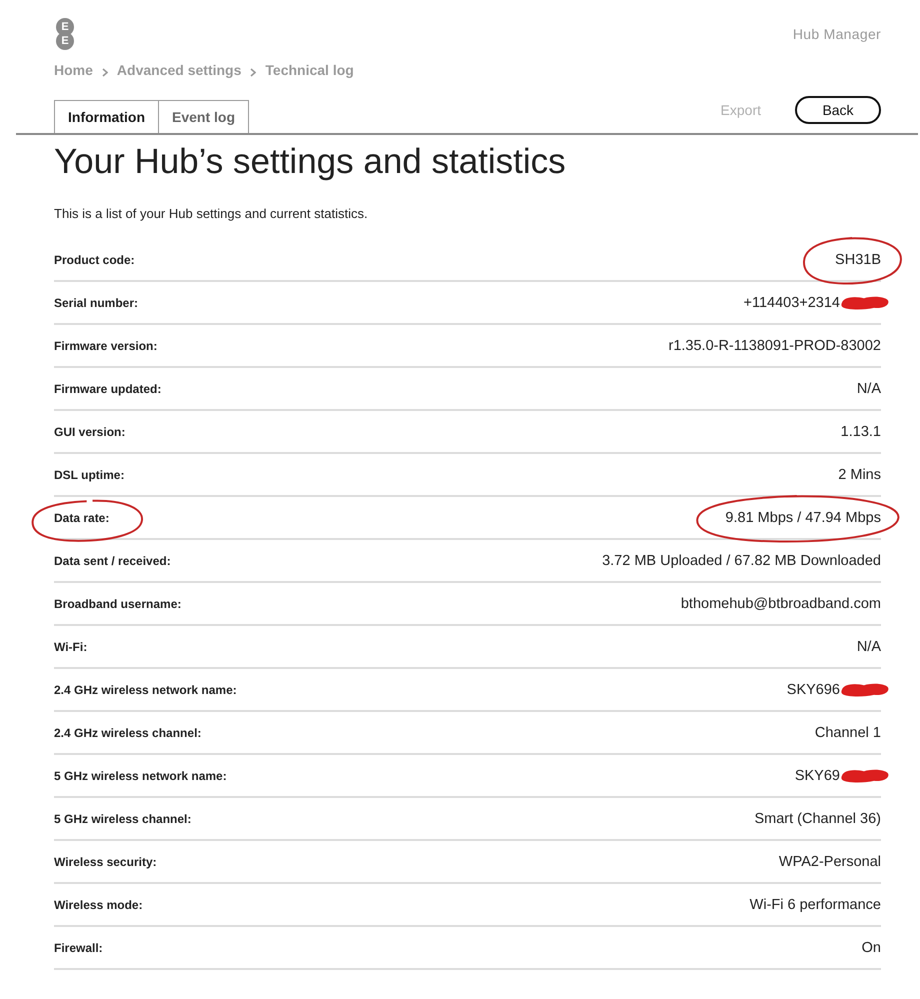 The height and width of the screenshot is (999, 920). I want to click on setting-label: Firewall:, so click(78, 947).